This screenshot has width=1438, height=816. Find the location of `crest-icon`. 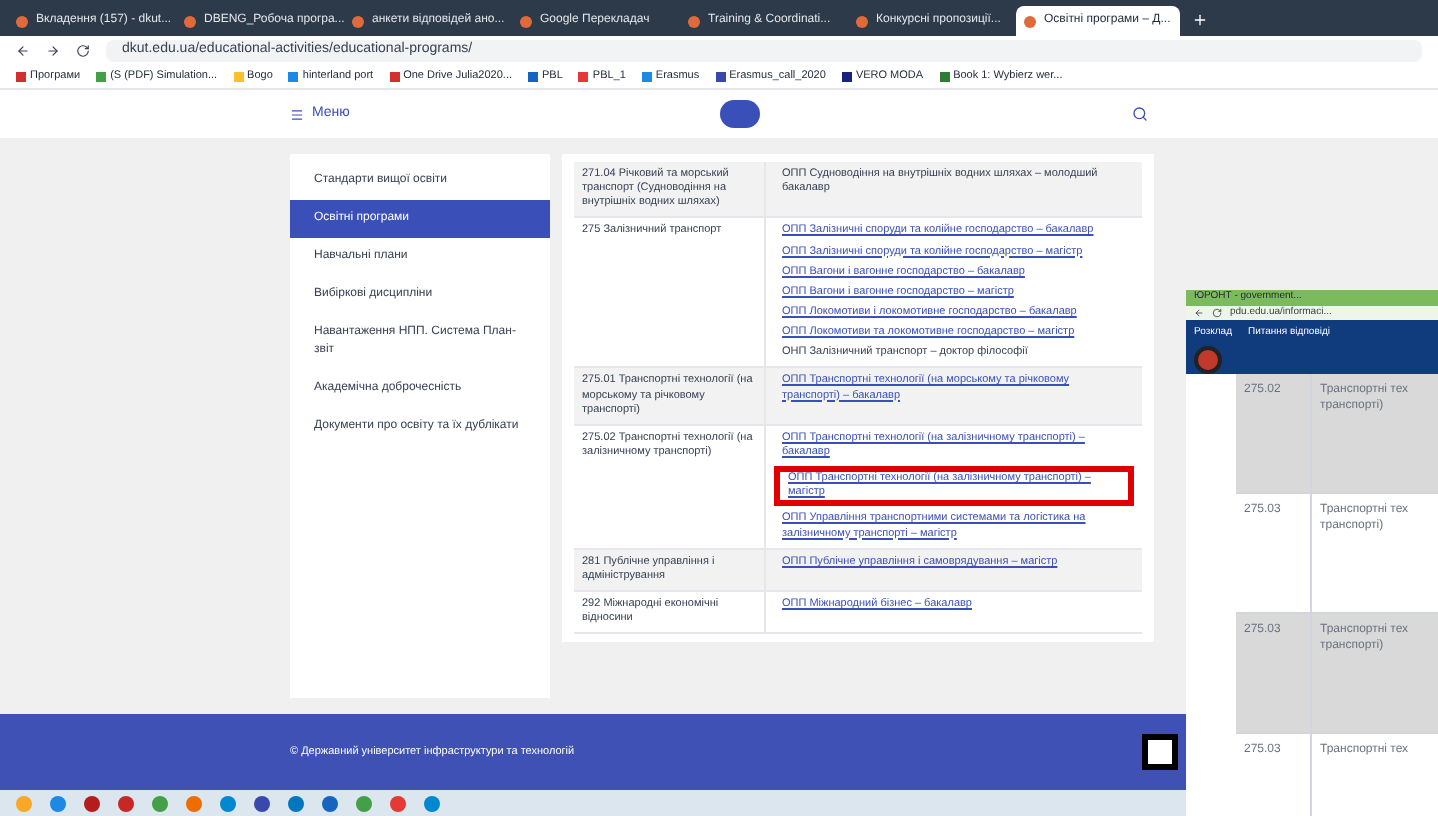

crest-icon is located at coordinates (1208, 359).